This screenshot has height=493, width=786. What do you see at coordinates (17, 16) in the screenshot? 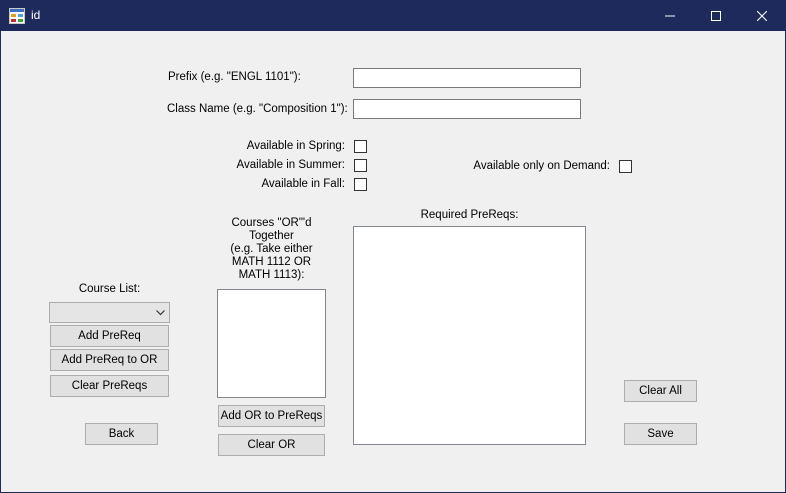
I see `app-icon` at bounding box center [17, 16].